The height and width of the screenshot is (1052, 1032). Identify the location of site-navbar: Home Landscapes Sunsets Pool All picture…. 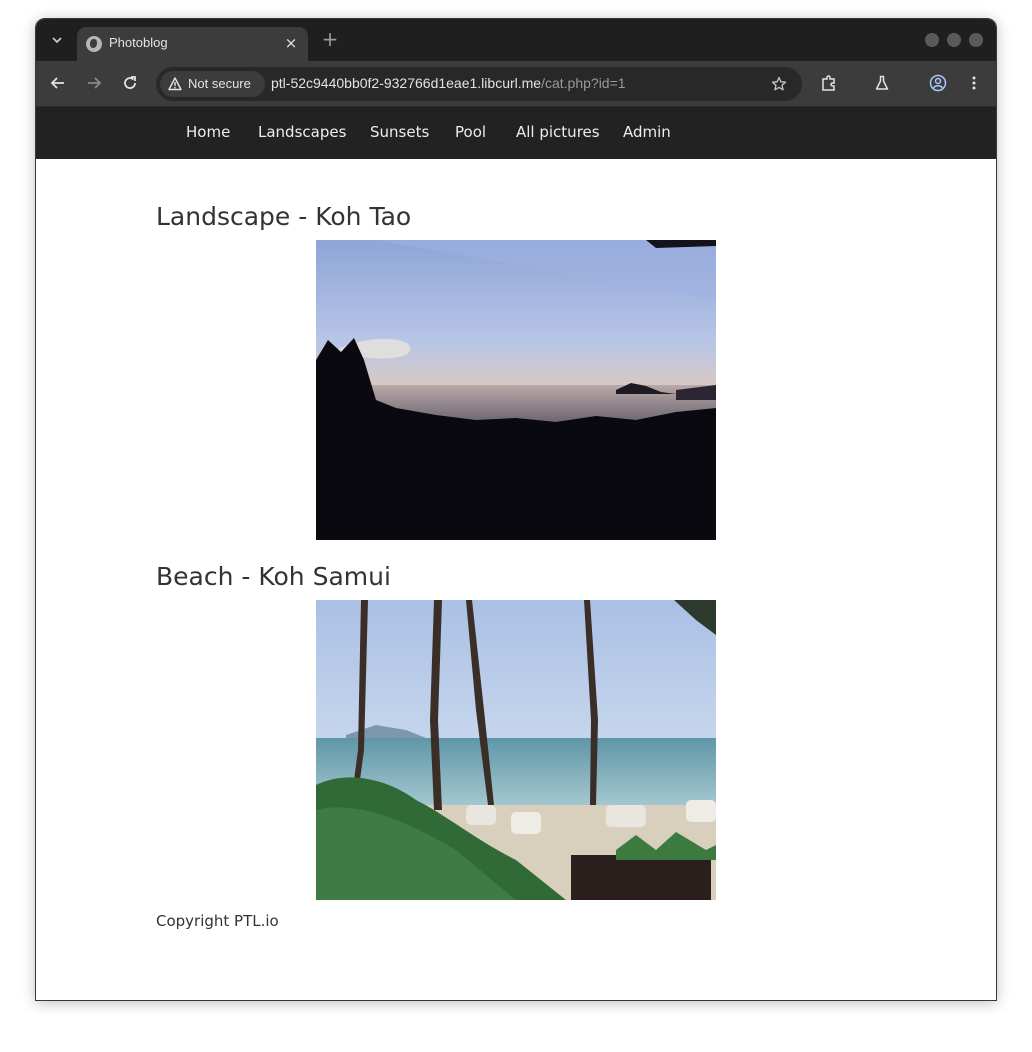
(516, 133).